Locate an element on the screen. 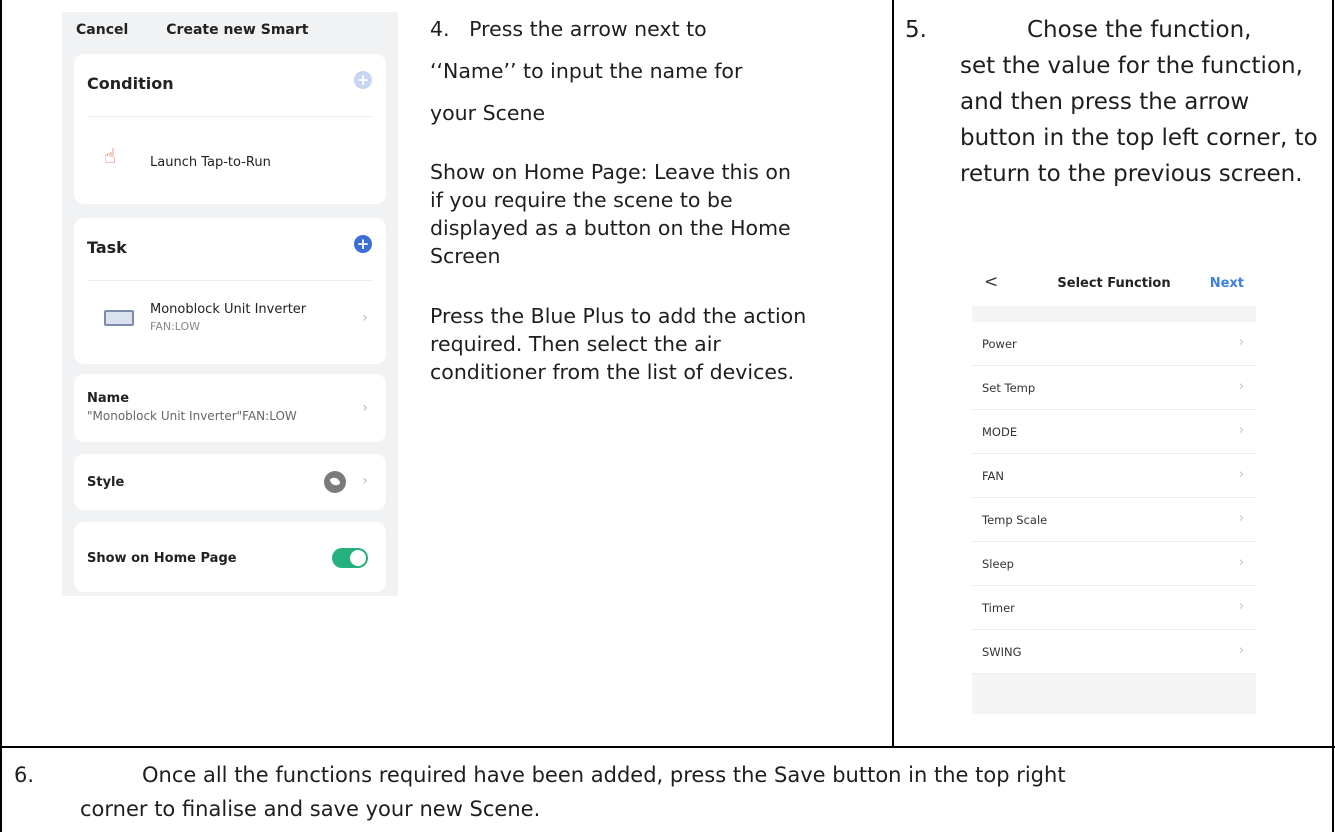 This screenshot has width=1335, height=832. name-label: Name is located at coordinates (108, 398).